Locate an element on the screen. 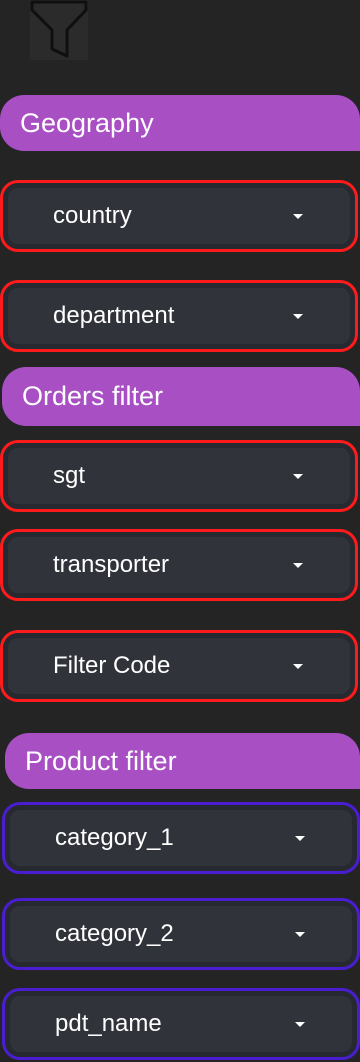 This screenshot has height=1062, width=360. dropdown-department: department is located at coordinates (179, 316).